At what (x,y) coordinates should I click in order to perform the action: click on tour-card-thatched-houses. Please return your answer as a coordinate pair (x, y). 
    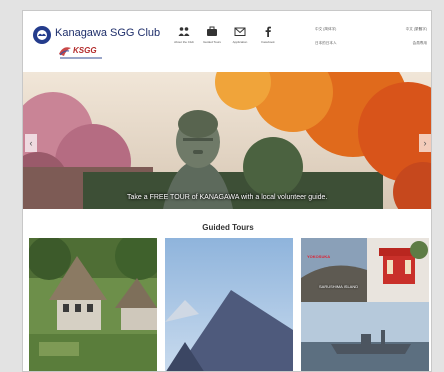
    Looking at the image, I should click on (93, 304).